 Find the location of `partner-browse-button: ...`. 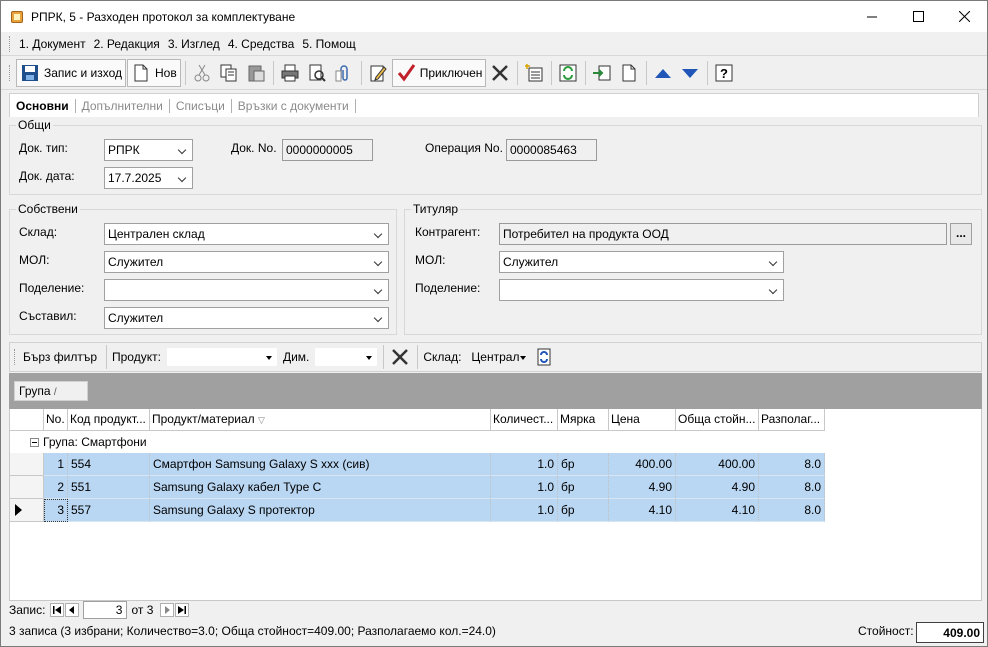

partner-browse-button: ... is located at coordinates (961, 234).